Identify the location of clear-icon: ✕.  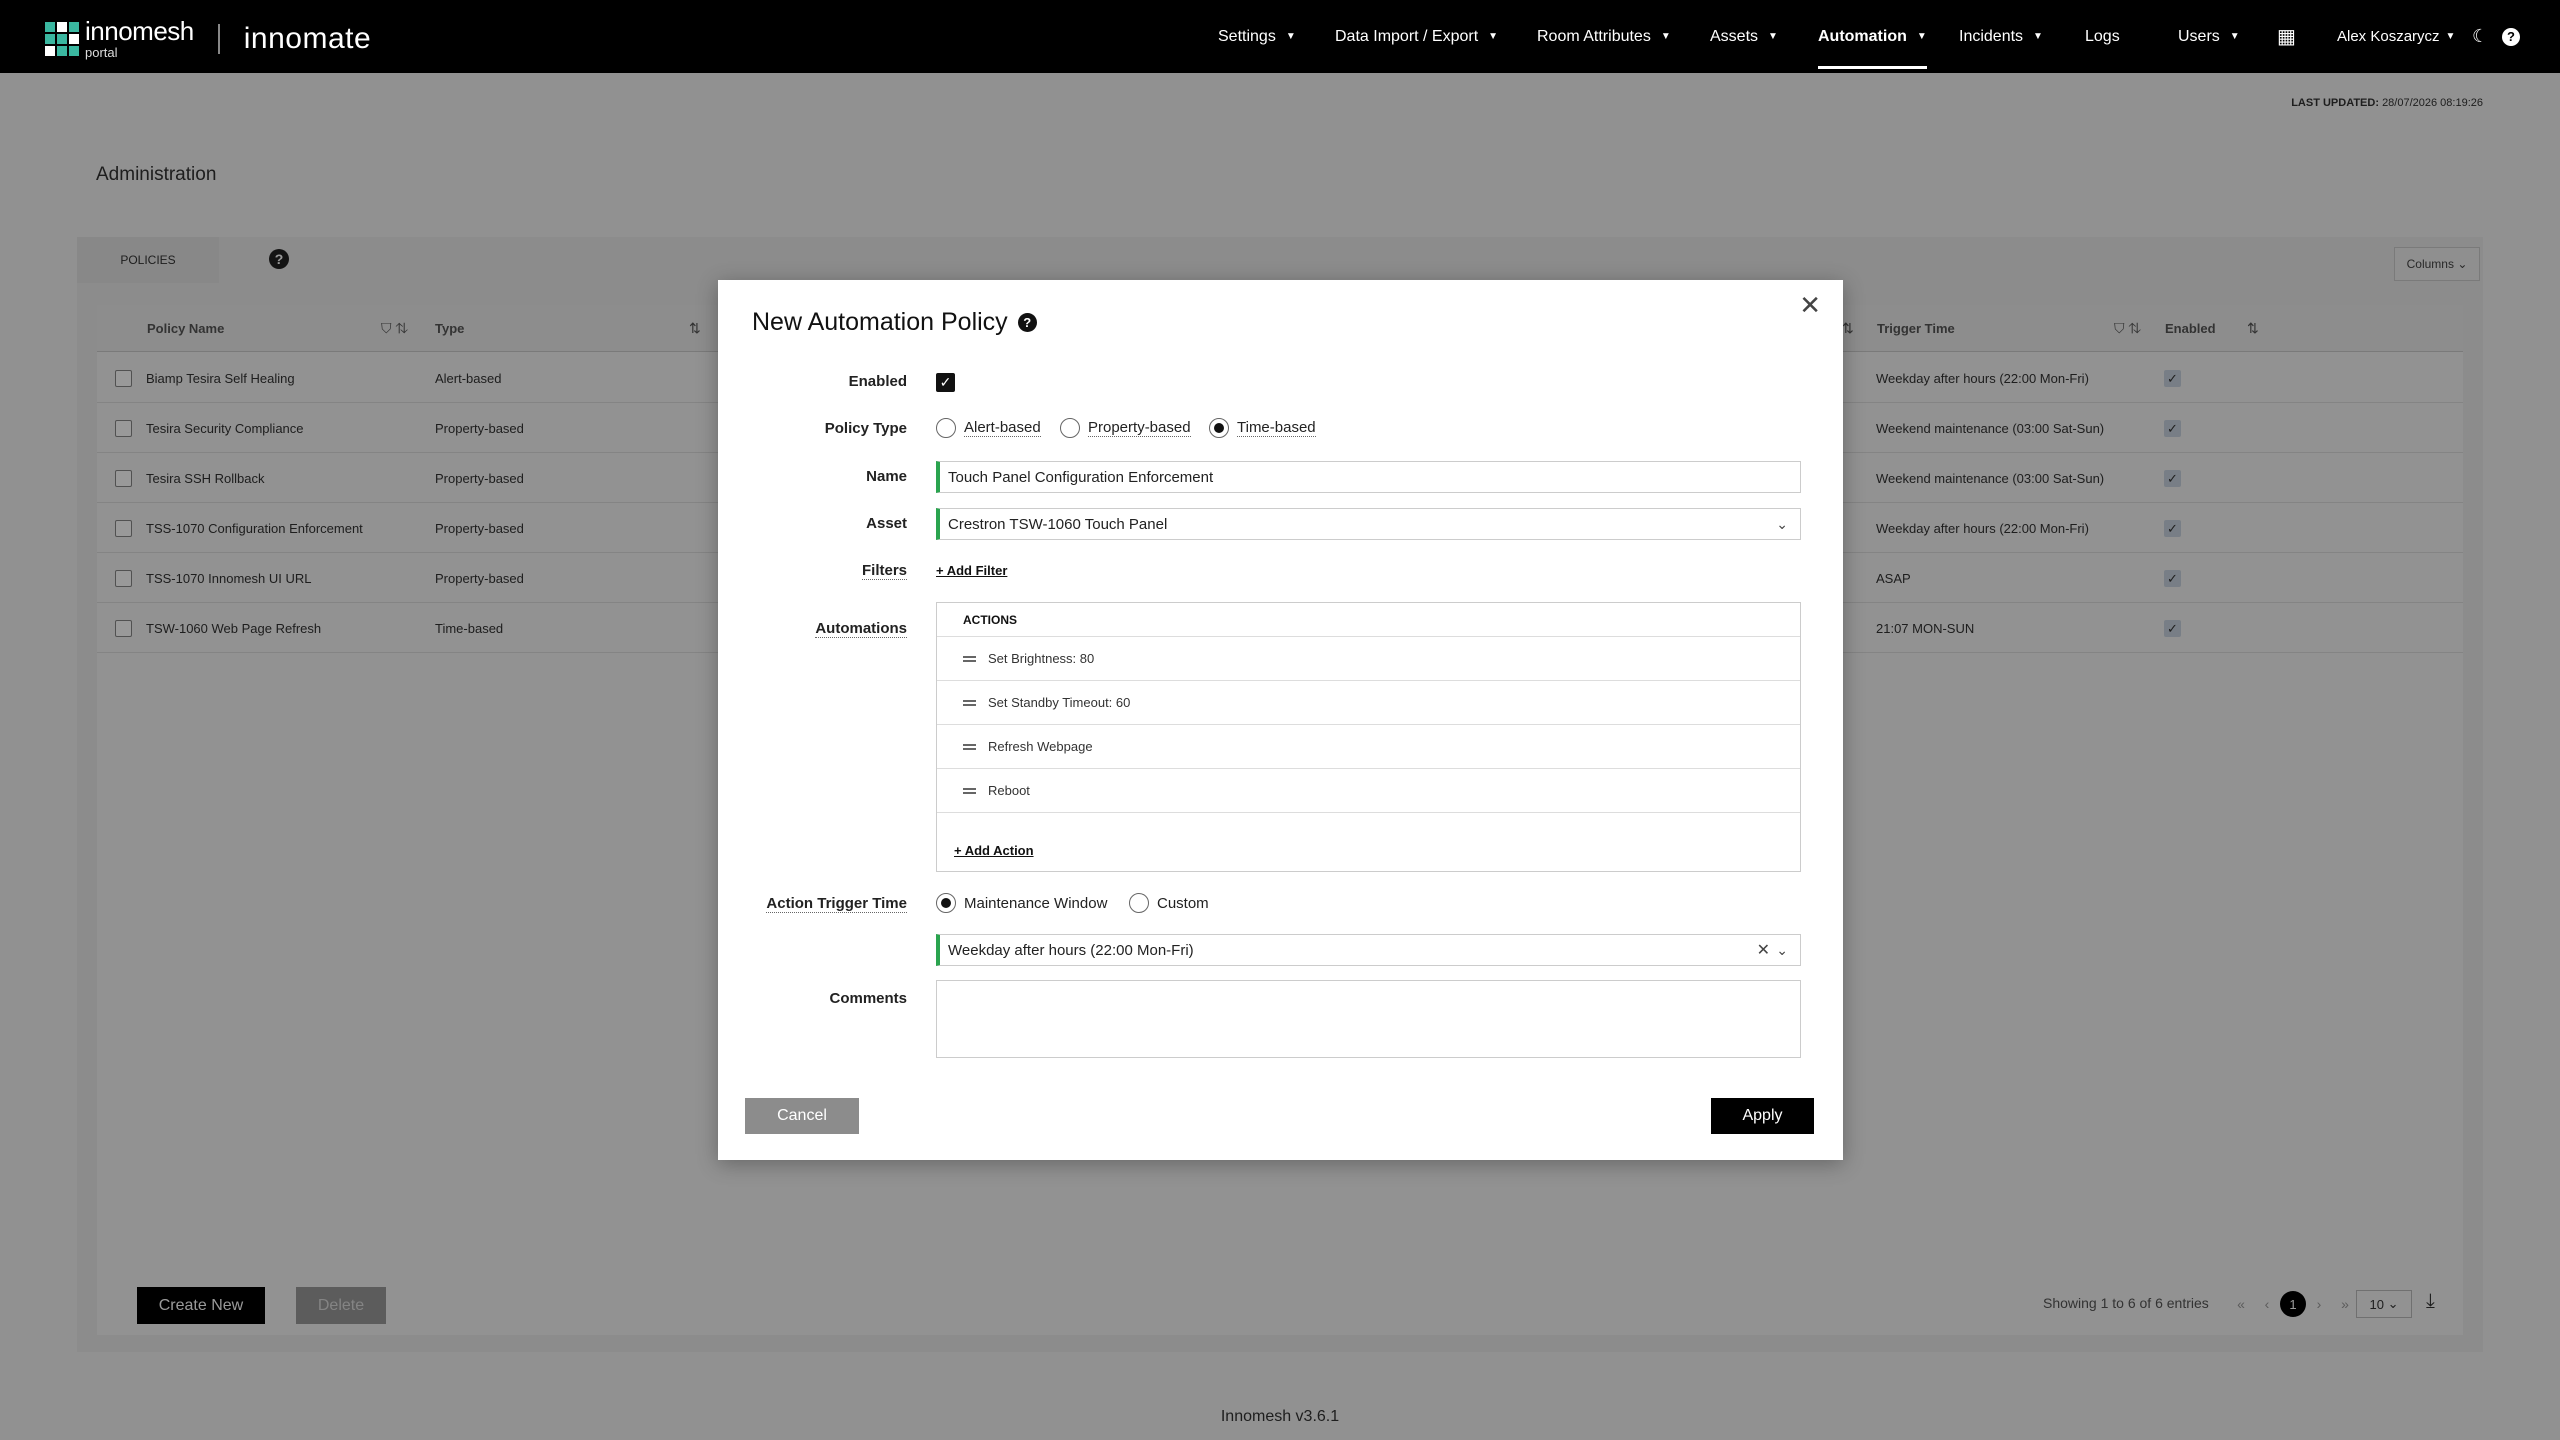
(1763, 950).